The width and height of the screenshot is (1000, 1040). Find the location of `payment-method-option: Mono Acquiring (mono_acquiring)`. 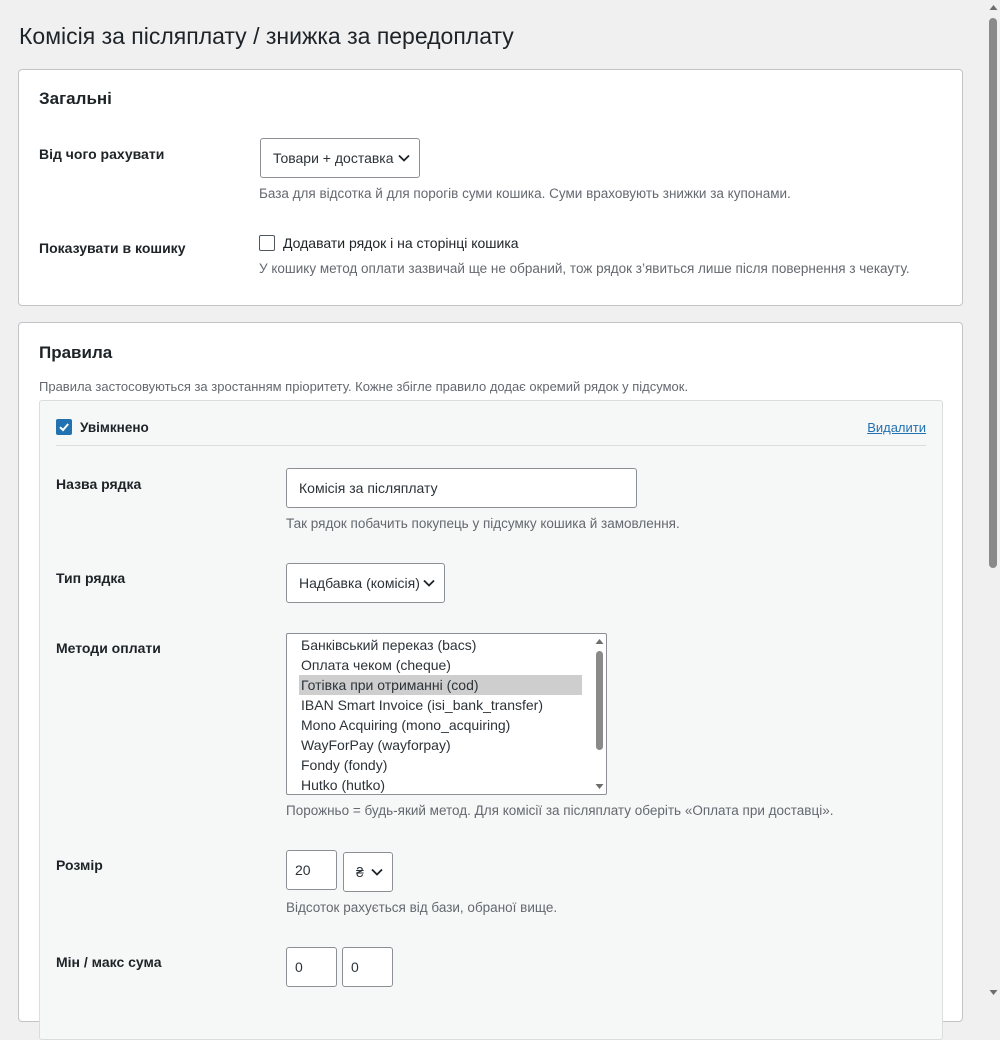

payment-method-option: Mono Acquiring (mono_acquiring) is located at coordinates (440, 725).